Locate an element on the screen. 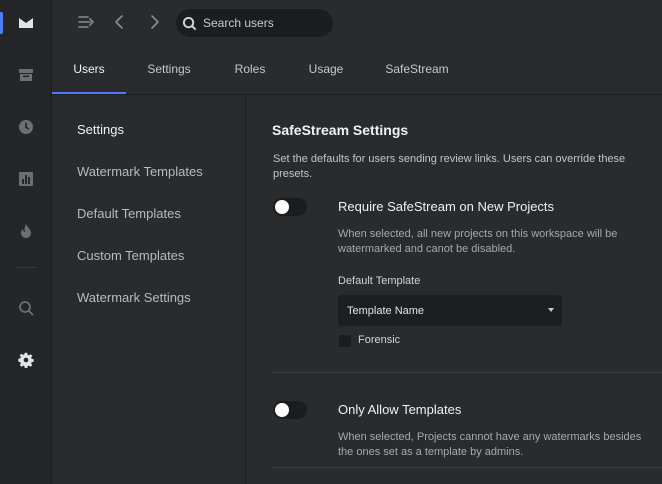  tab-bar: Users Settings Roles Usage SafeStream is located at coordinates (357, 69).